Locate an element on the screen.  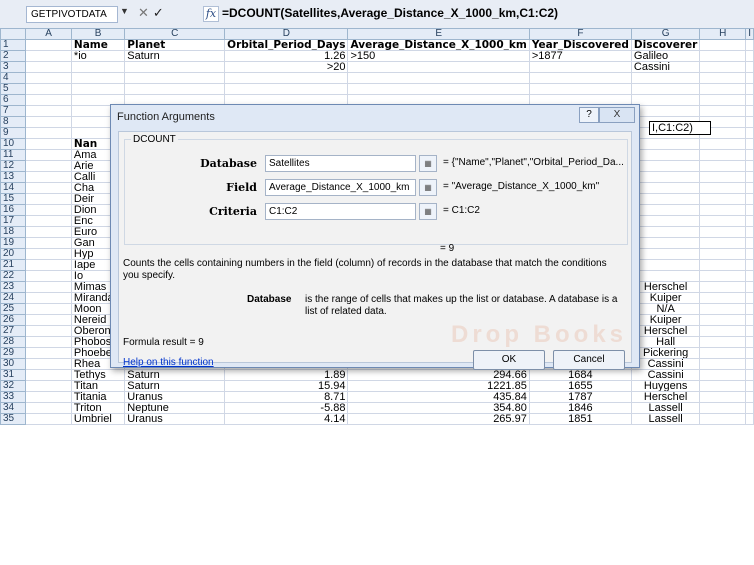
row-header: 23 is located at coordinates (13, 287).